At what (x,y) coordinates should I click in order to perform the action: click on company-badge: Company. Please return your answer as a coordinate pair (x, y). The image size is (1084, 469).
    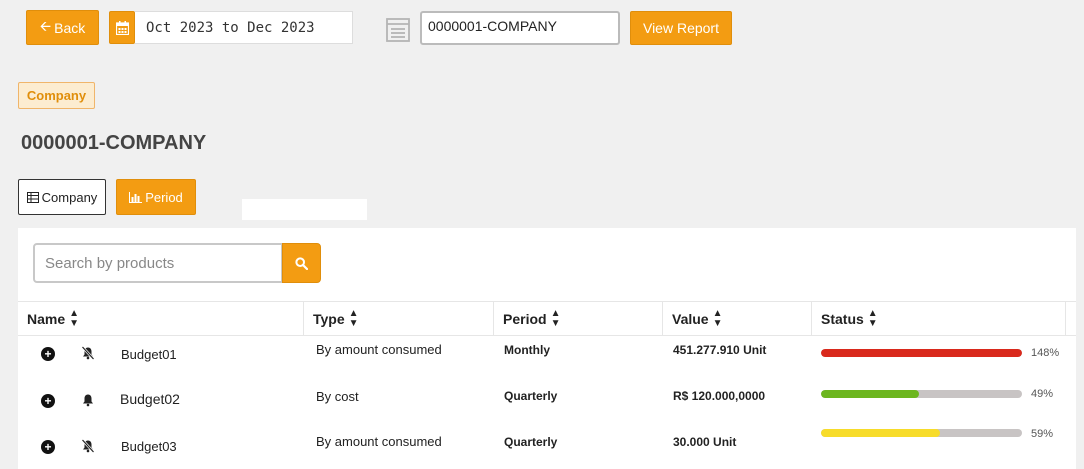
    Looking at the image, I should click on (56, 95).